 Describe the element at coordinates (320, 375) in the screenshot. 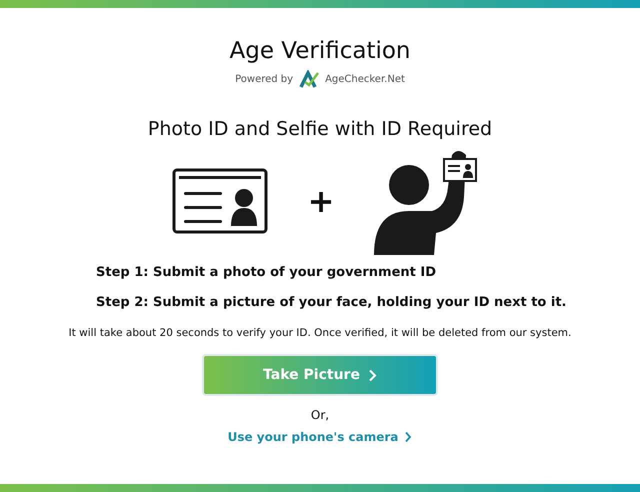

I see `take-picture-button: Take Picture` at that location.